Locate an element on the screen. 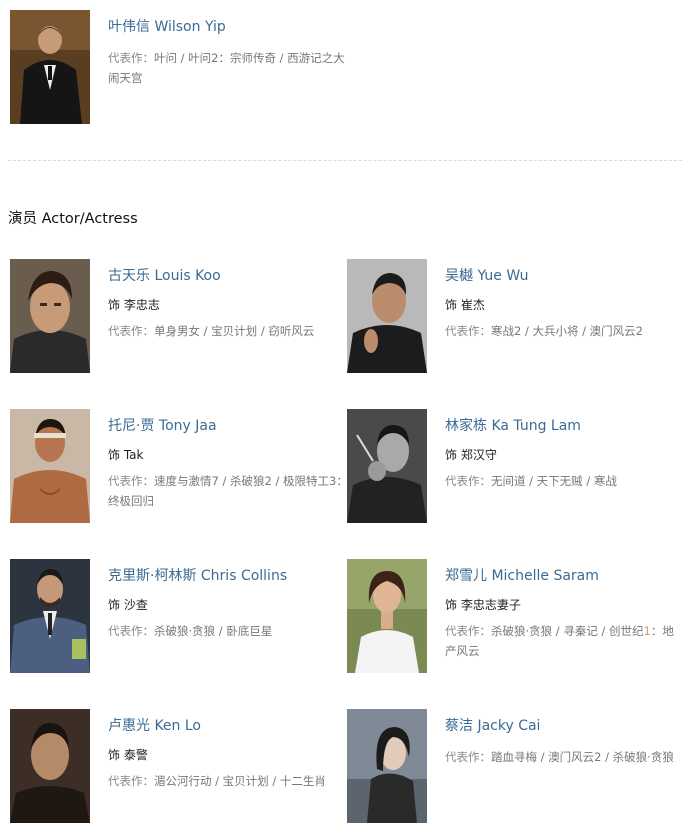 This screenshot has width=700, height=830. actor-photo-ken-lo-image is located at coordinates (50, 766).